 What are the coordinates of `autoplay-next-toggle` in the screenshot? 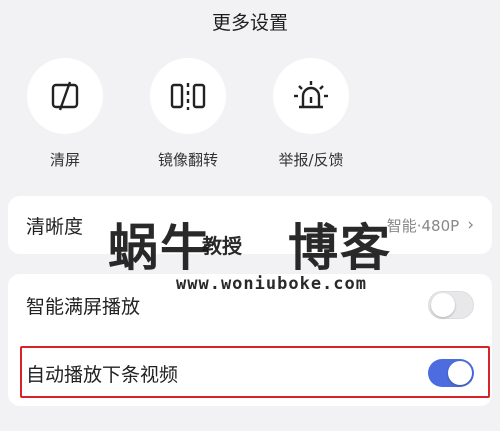 It's located at (451, 373).